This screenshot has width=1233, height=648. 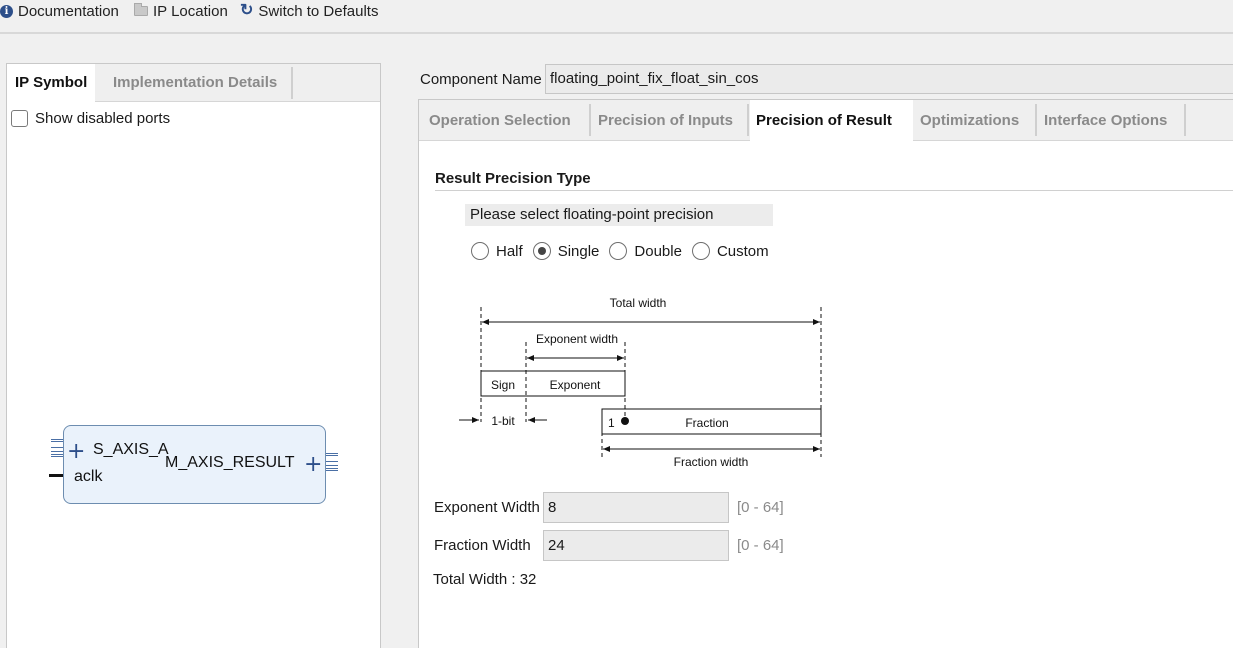 I want to click on switch-to-defaults-label: Switch to Defaults, so click(x=318, y=11).